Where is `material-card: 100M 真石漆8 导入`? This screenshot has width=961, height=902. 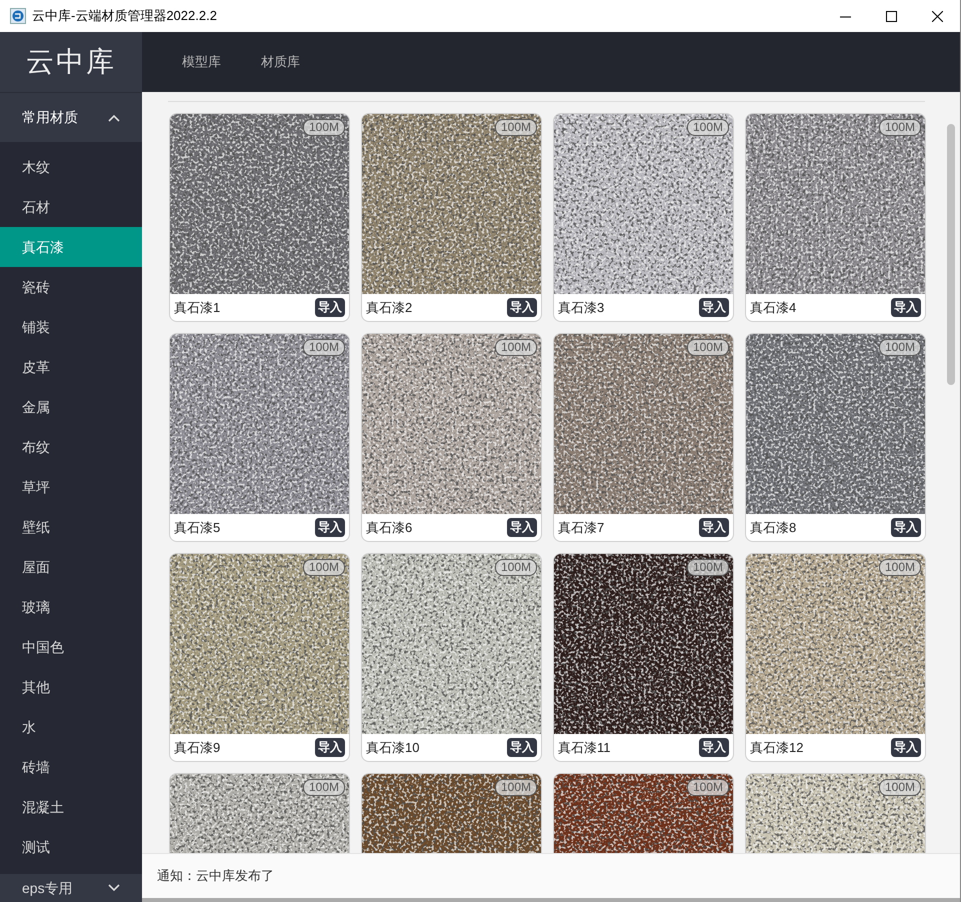
material-card: 100M 真石漆8 导入 is located at coordinates (835, 437).